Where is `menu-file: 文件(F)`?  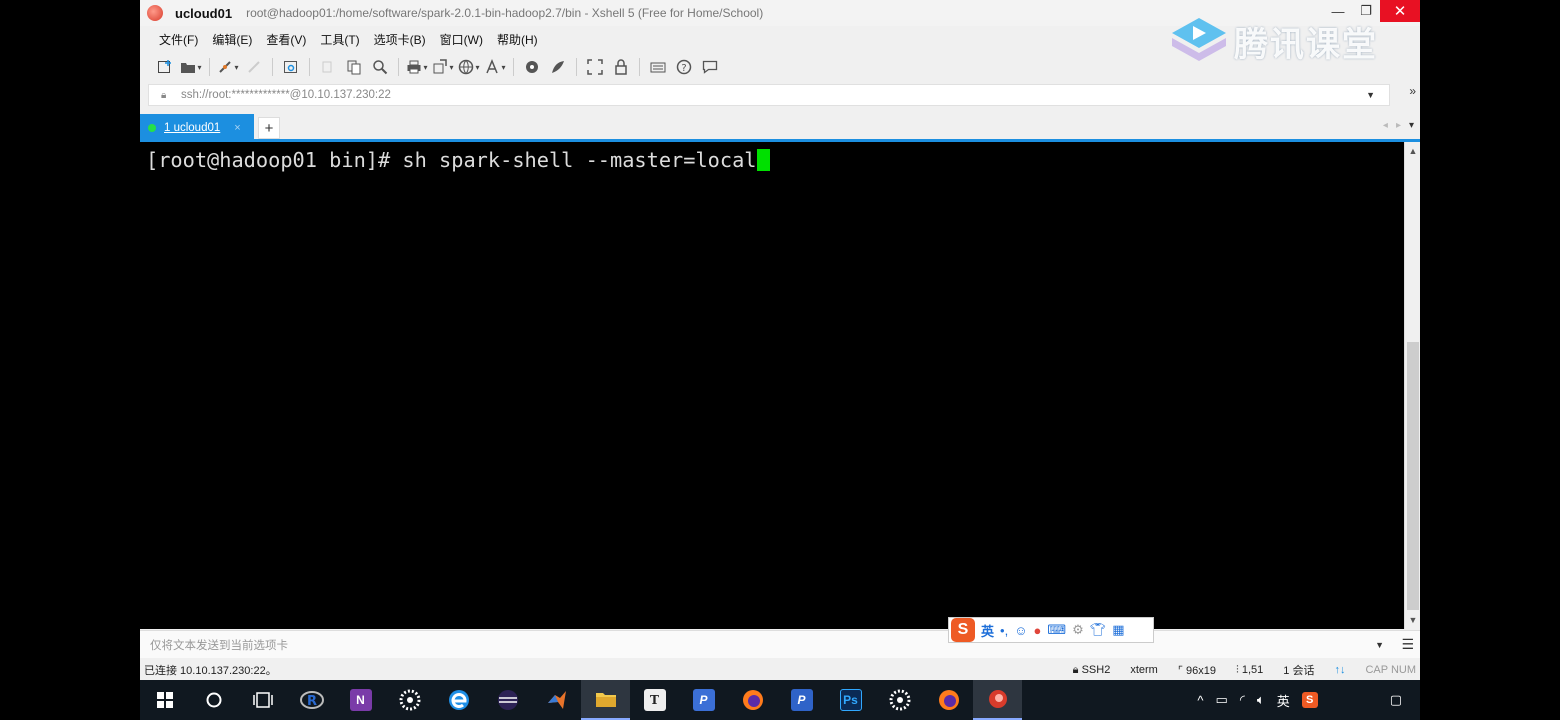
menu-file: 文件(F) is located at coordinates (178, 39).